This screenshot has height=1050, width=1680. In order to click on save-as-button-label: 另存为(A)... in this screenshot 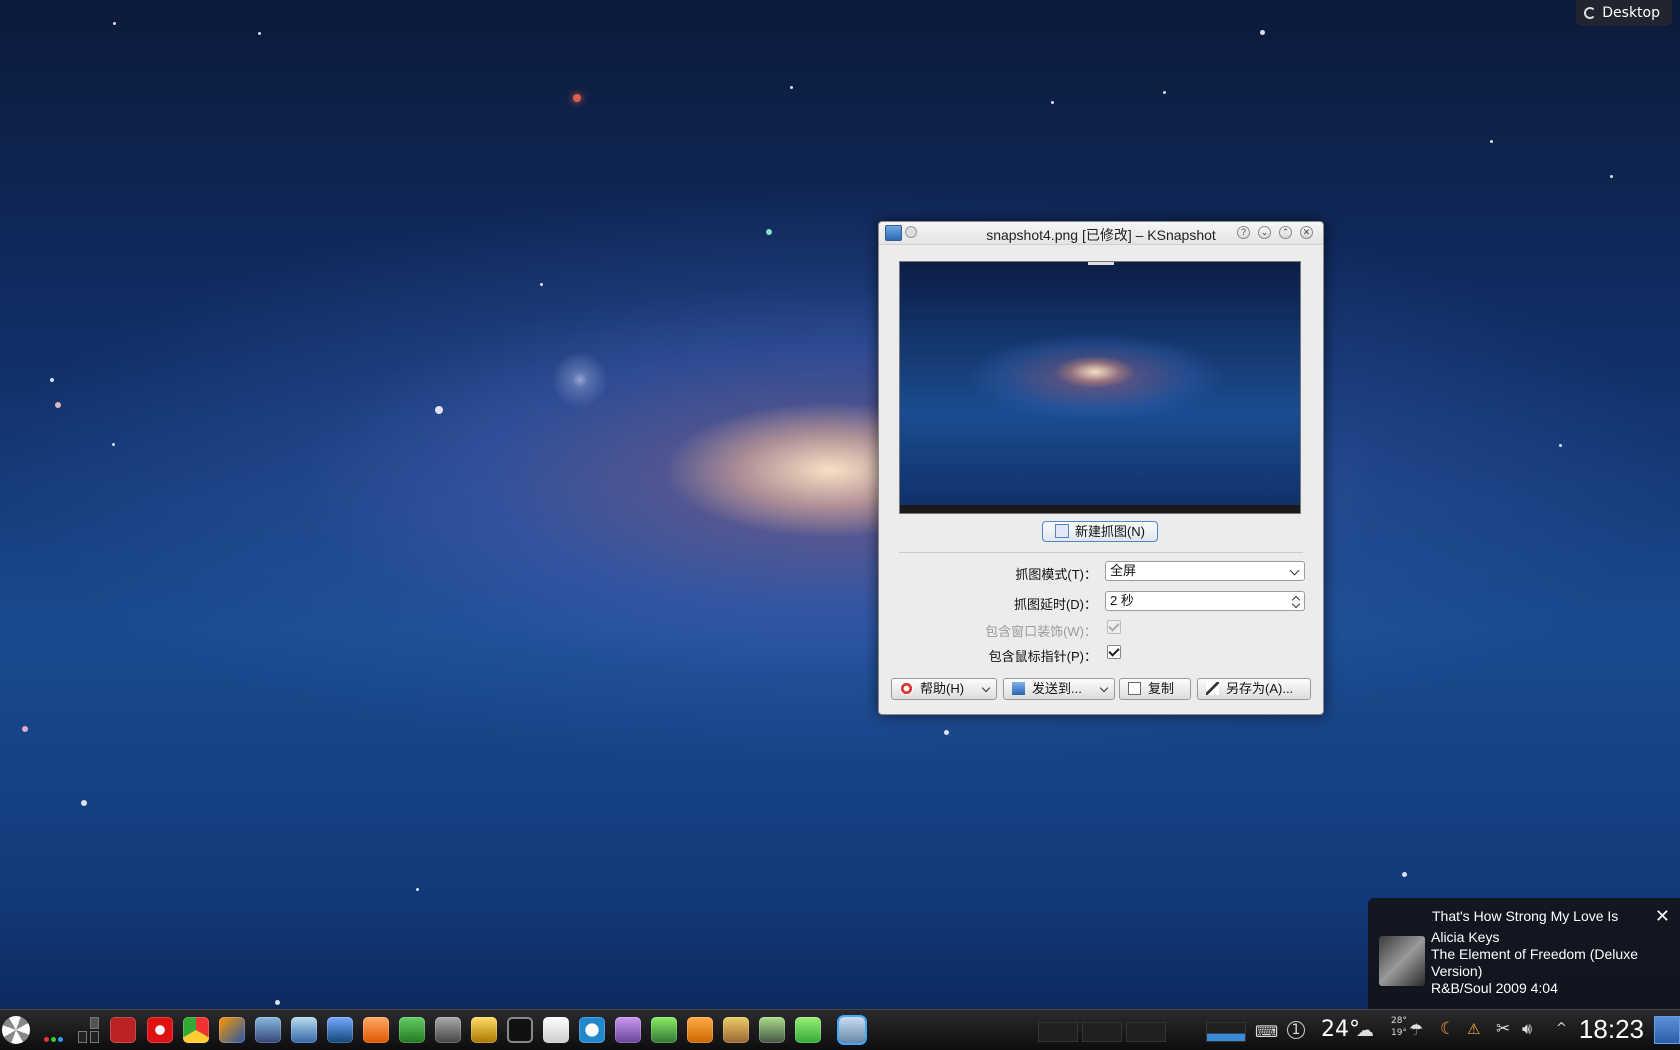, I will do `click(1260, 688)`.